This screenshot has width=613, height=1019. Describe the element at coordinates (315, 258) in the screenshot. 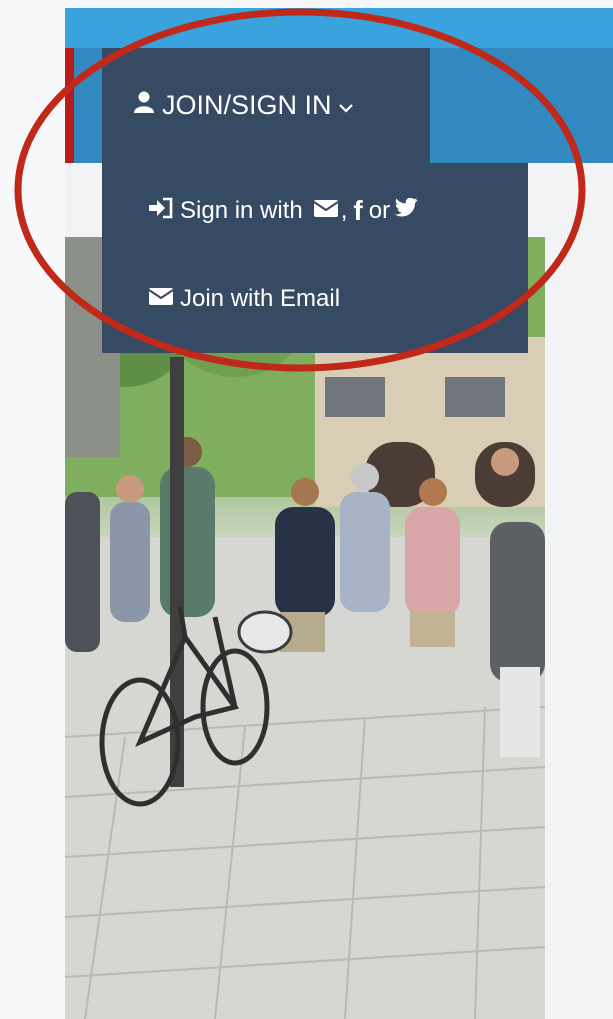

I see `join-sign-in-dropdown: Sign in with , f or Join with Email` at that location.